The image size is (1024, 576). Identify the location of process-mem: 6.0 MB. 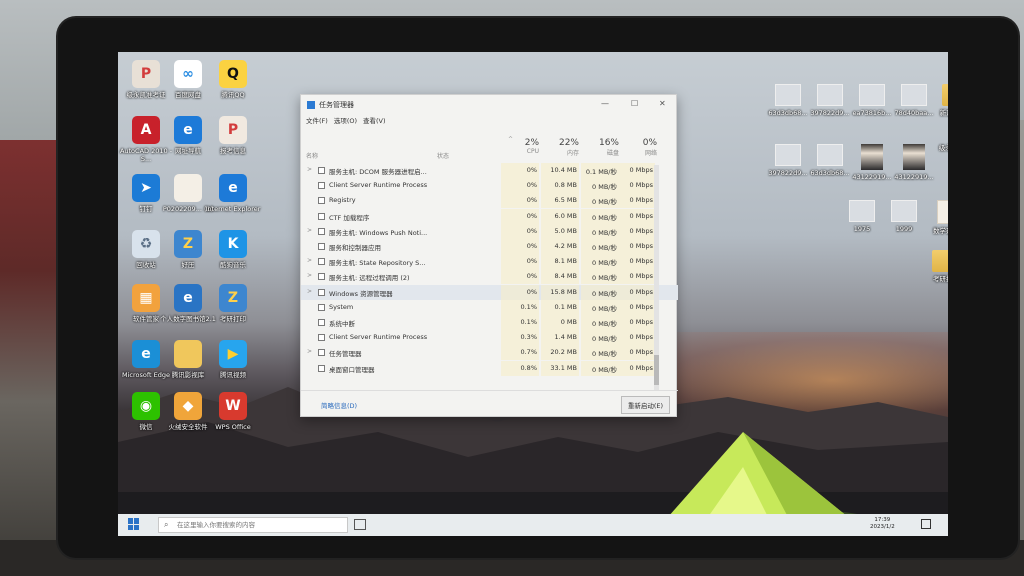
(565, 215).